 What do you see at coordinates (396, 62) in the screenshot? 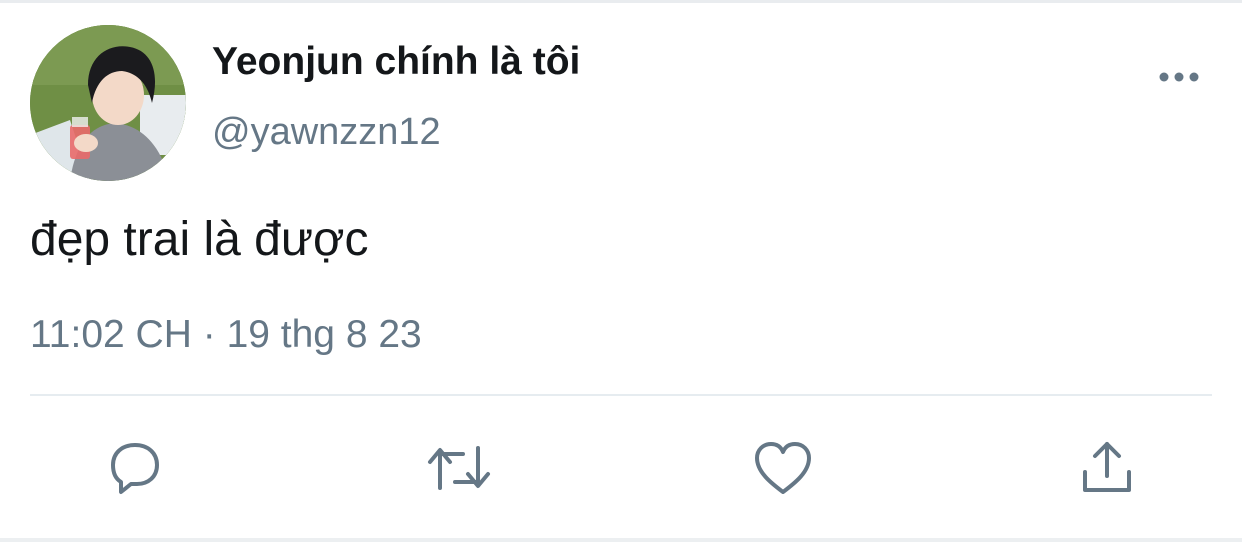
I see `display-name: Yeonjun chính là tôi` at bounding box center [396, 62].